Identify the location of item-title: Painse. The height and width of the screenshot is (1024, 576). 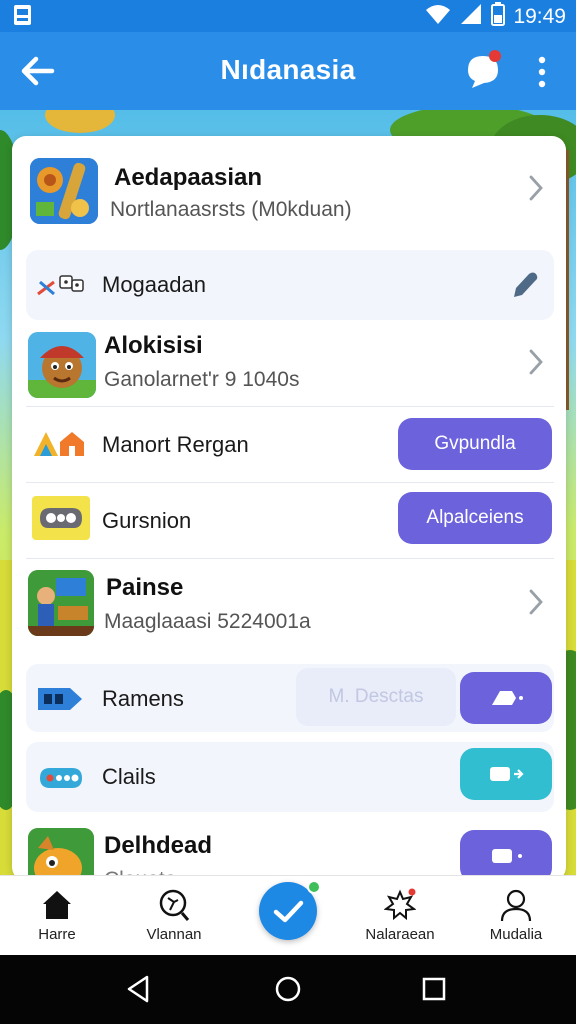
(145, 587).